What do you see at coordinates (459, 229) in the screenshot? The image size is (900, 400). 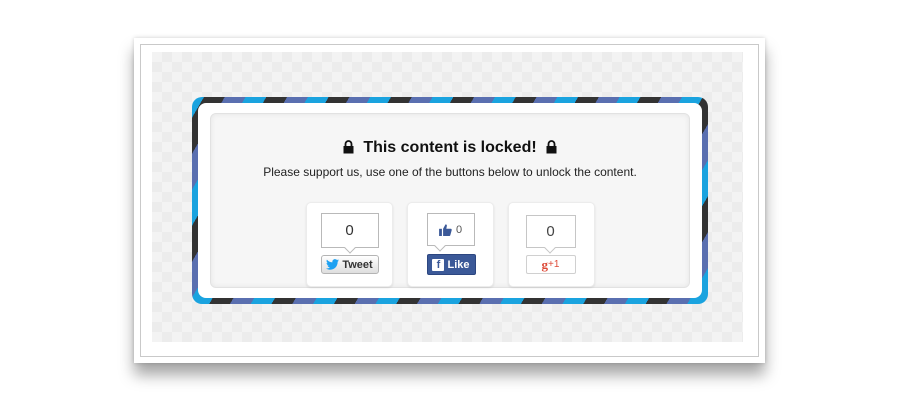 I see `like-count: 0` at bounding box center [459, 229].